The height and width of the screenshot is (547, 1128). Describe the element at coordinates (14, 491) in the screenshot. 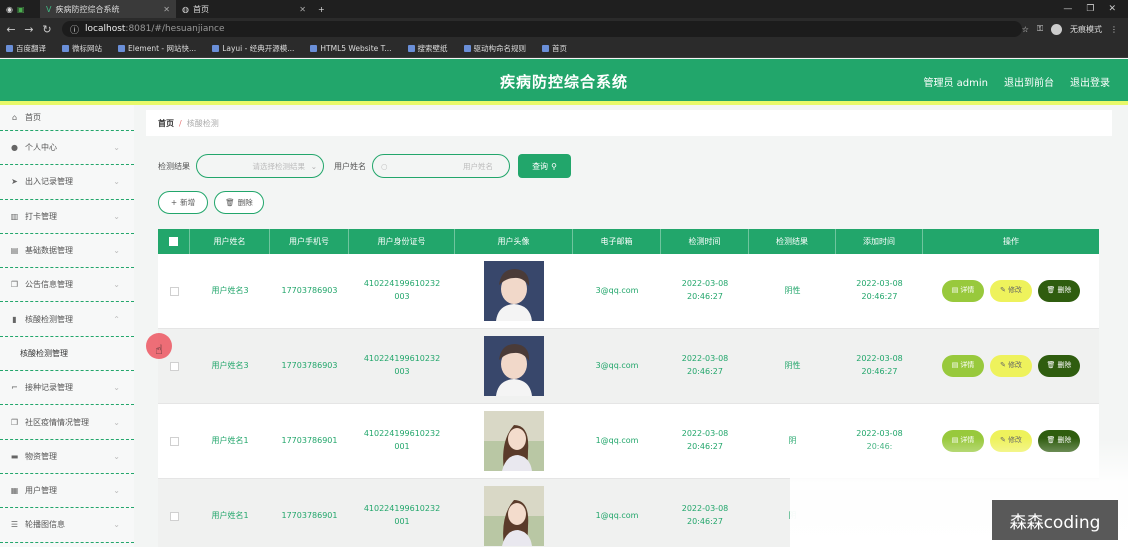

I see `calendar-icon: ▦` at that location.